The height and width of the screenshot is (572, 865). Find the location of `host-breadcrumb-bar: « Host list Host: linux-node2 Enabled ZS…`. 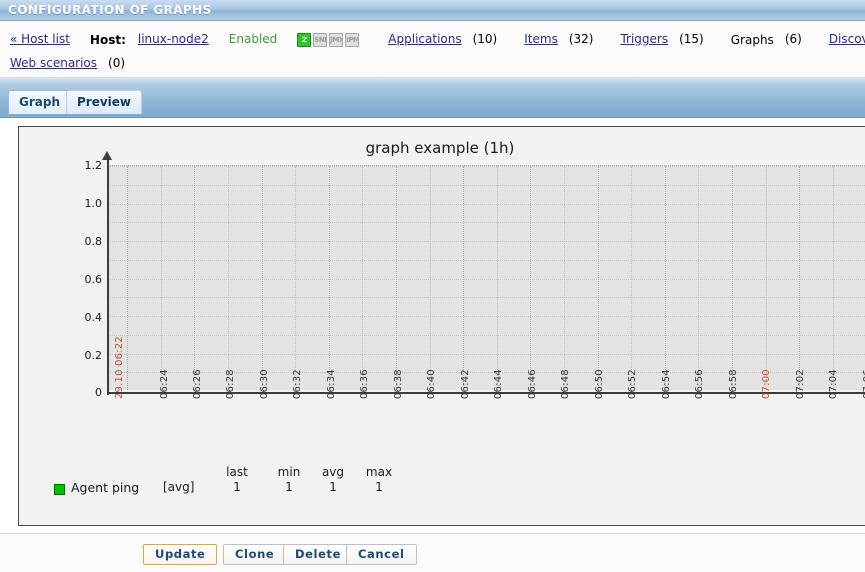

host-breadcrumb-bar: « Host list Host: linux-node2 Enabled ZS… is located at coordinates (432, 49).